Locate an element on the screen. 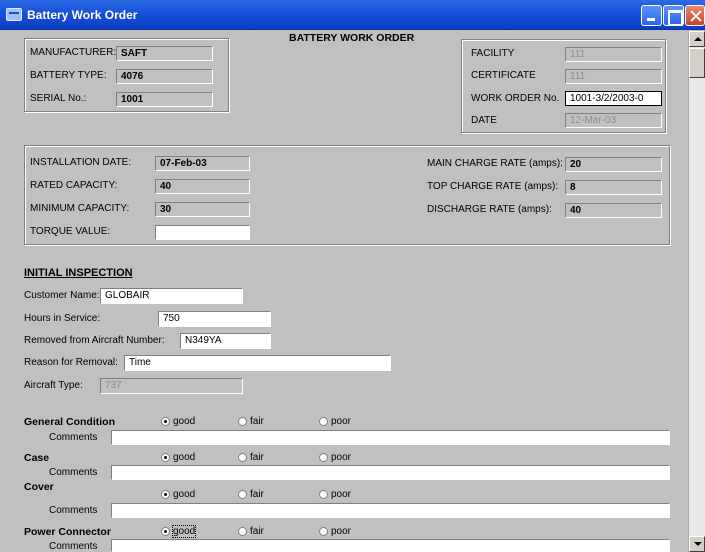 Image resolution: width=705 pixels, height=552 pixels. general-condition-label: General Condition is located at coordinates (70, 422).